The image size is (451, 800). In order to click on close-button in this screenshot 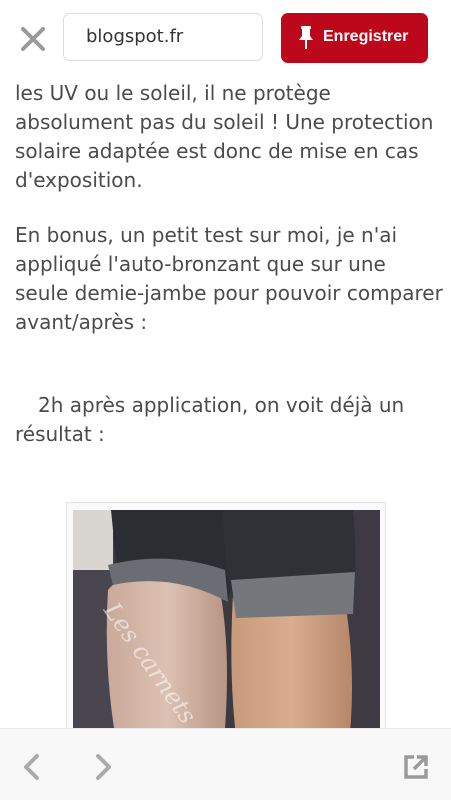, I will do `click(33, 39)`.